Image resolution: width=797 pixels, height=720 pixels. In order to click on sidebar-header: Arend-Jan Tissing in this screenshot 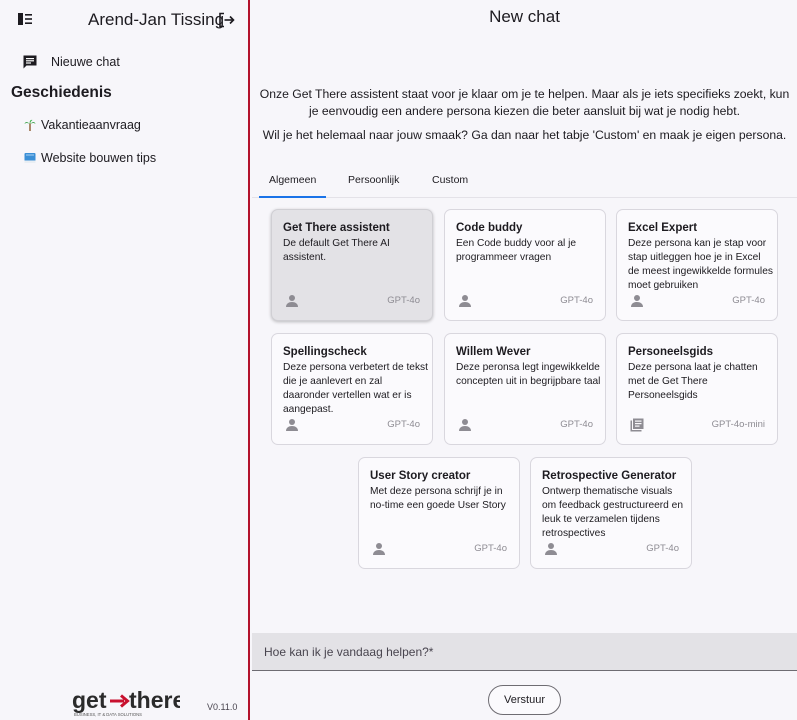, I will do `click(124, 20)`.